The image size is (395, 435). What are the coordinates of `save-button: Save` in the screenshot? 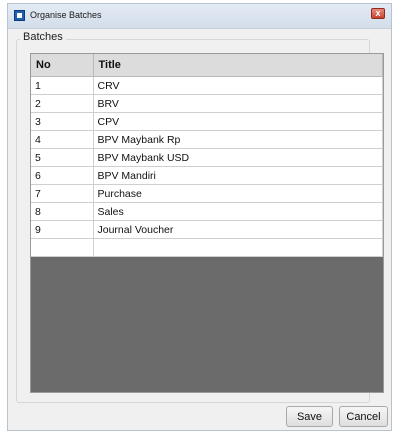 It's located at (309, 416).